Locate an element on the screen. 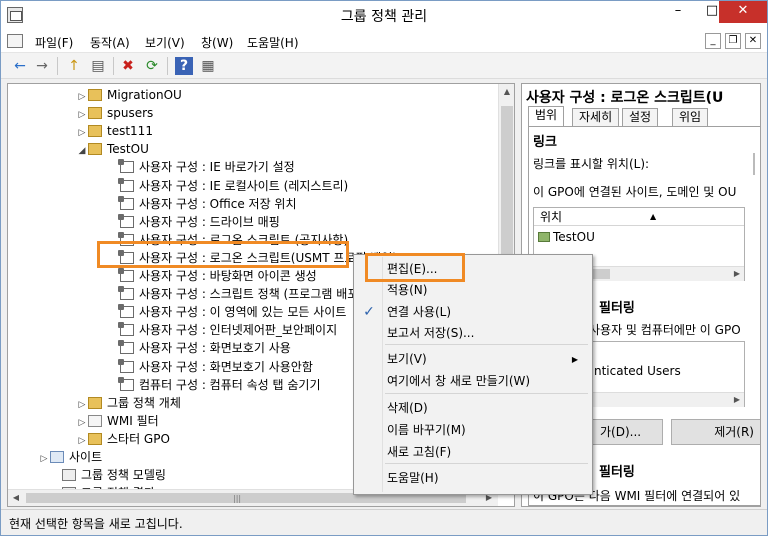  tab-scope: 범위 is located at coordinates (546, 116).